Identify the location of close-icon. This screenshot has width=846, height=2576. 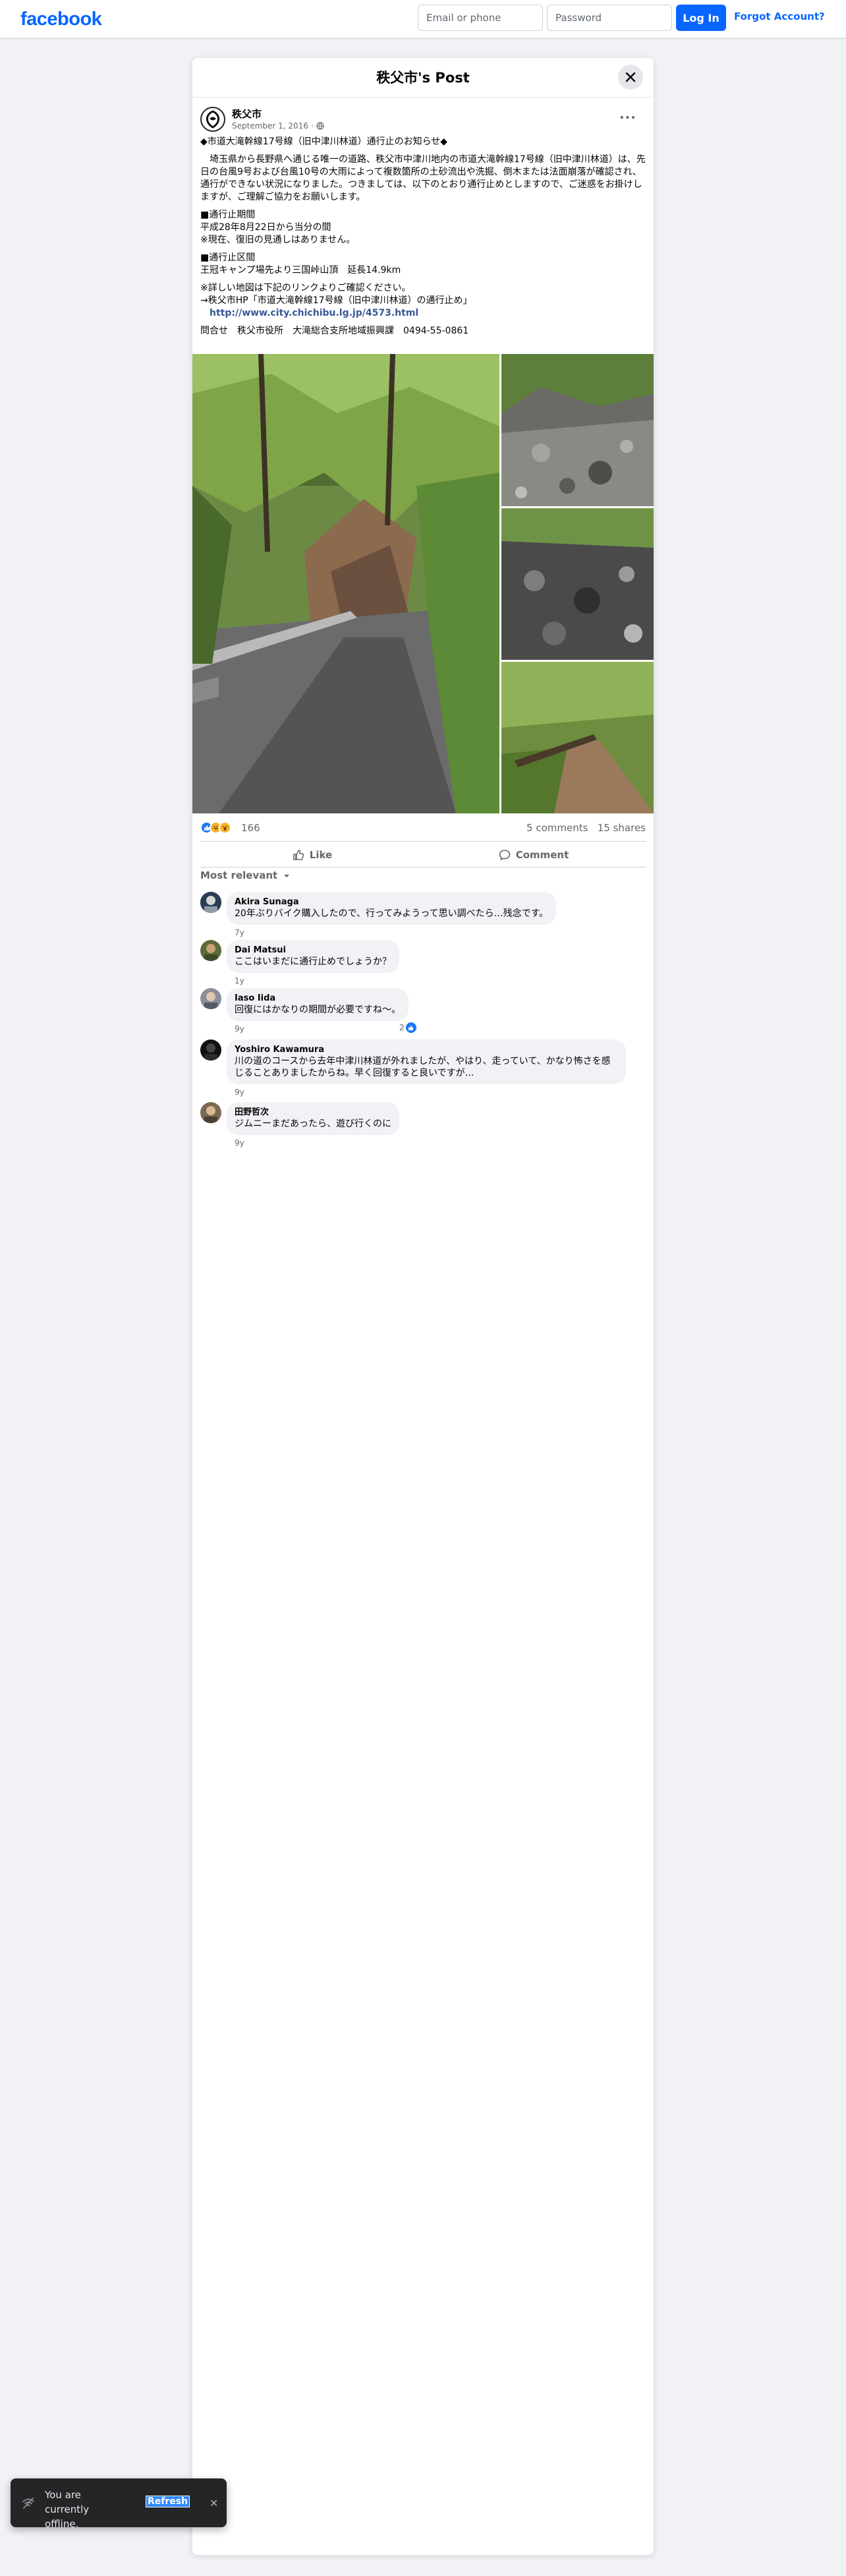
(630, 77).